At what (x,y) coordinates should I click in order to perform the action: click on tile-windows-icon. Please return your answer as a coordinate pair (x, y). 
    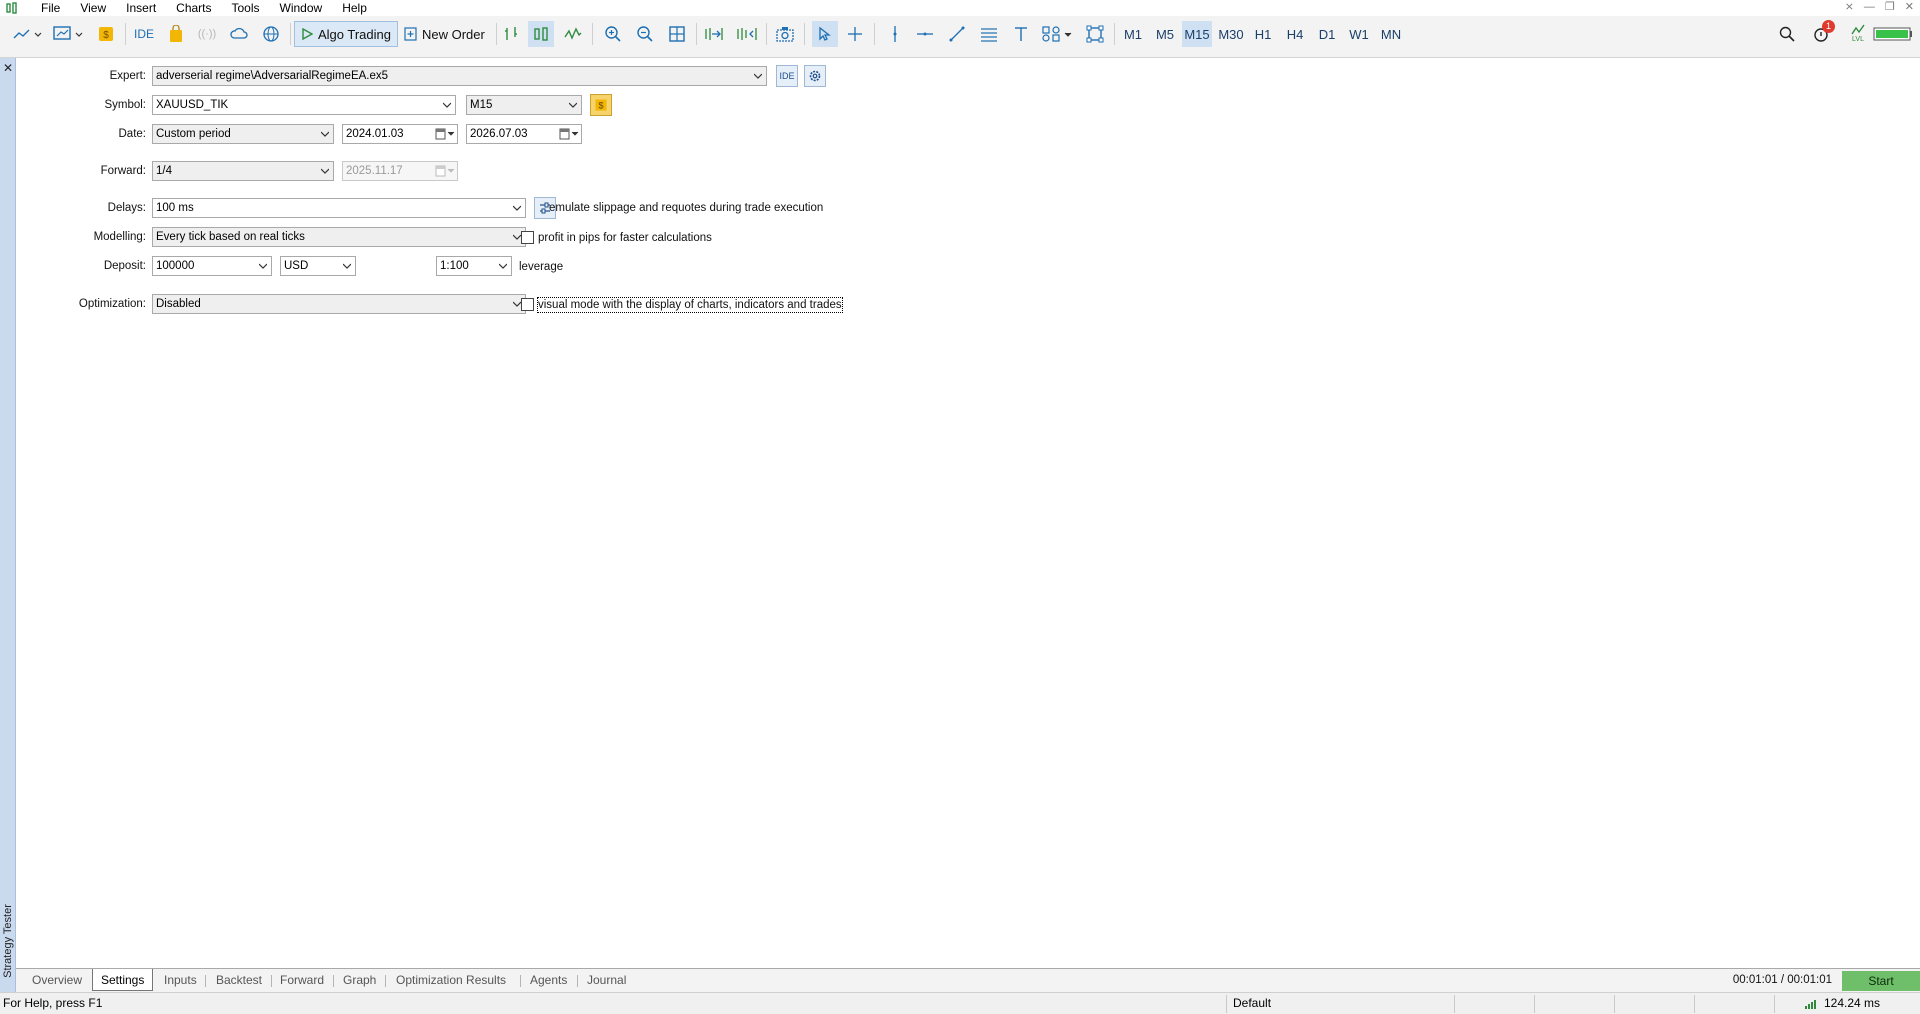
    Looking at the image, I should click on (677, 34).